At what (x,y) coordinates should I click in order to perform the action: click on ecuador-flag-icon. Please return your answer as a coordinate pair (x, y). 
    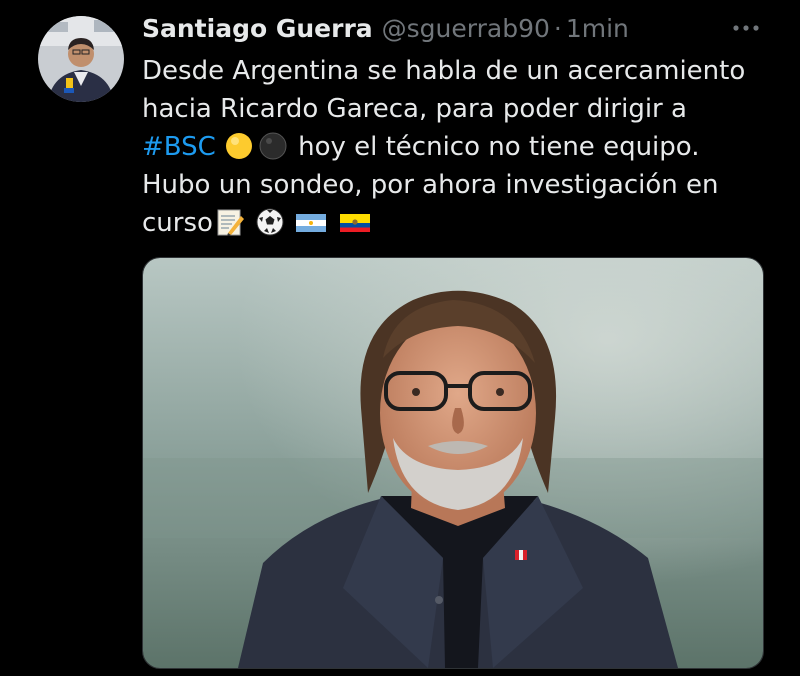
    Looking at the image, I should click on (355, 222).